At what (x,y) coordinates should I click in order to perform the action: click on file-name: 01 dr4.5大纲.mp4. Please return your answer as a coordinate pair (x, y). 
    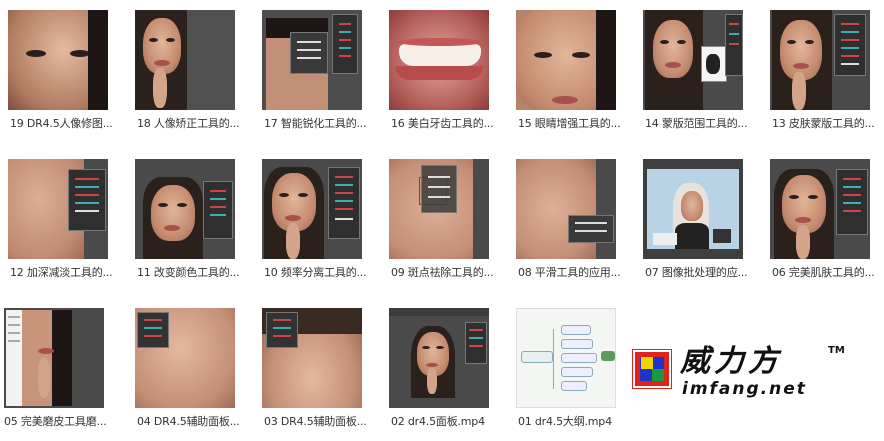
    Looking at the image, I should click on (565, 421).